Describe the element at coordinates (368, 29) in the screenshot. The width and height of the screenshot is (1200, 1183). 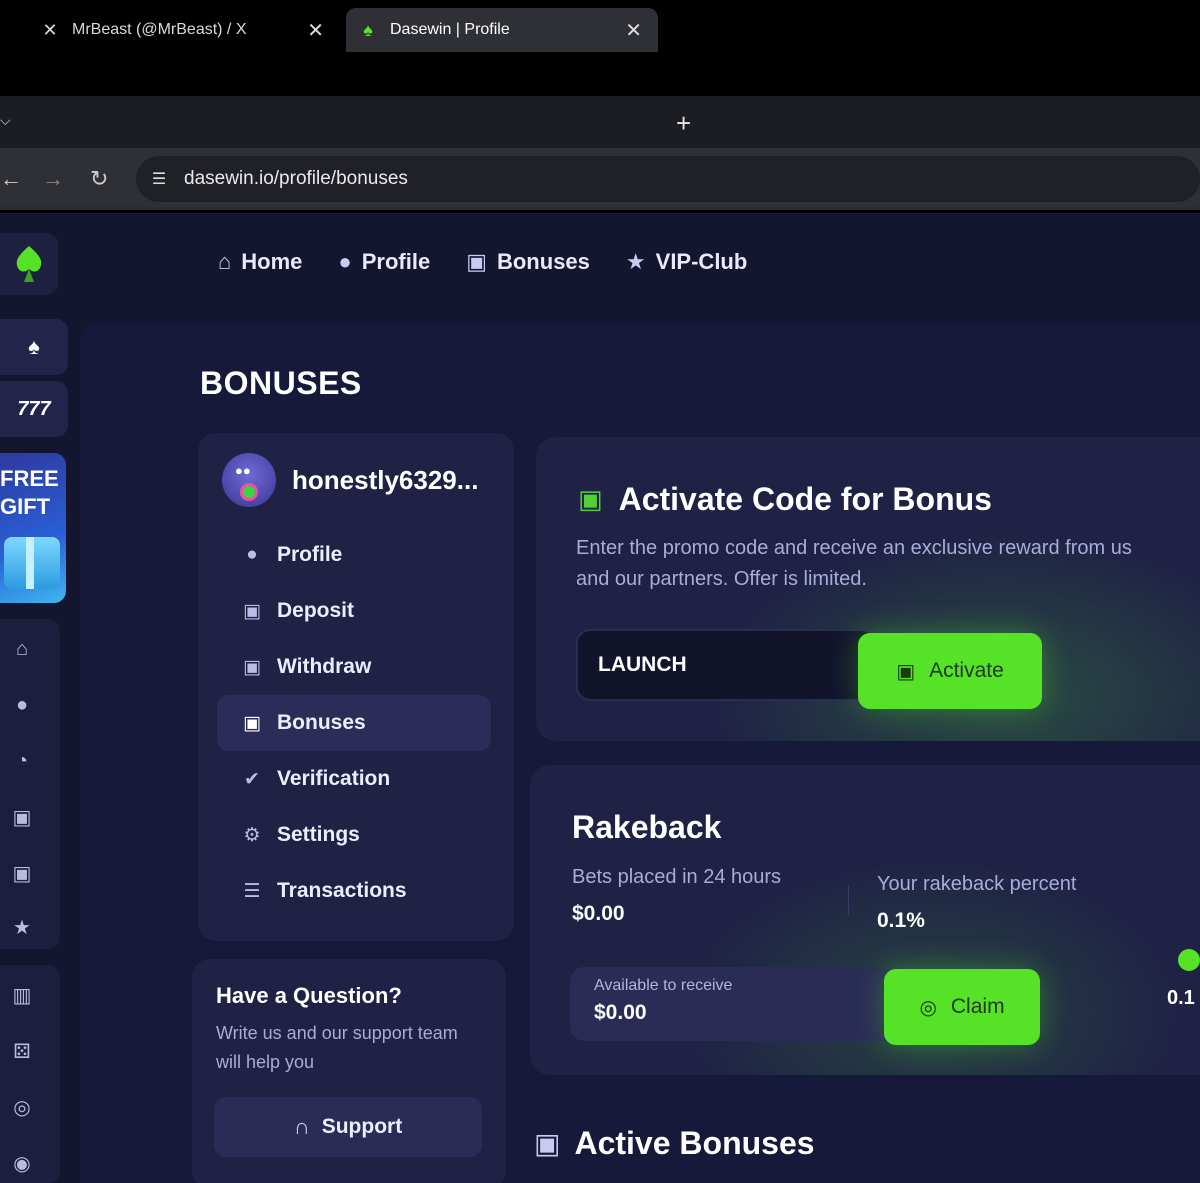
I see `dasewin-logo-icon: ♠` at that location.